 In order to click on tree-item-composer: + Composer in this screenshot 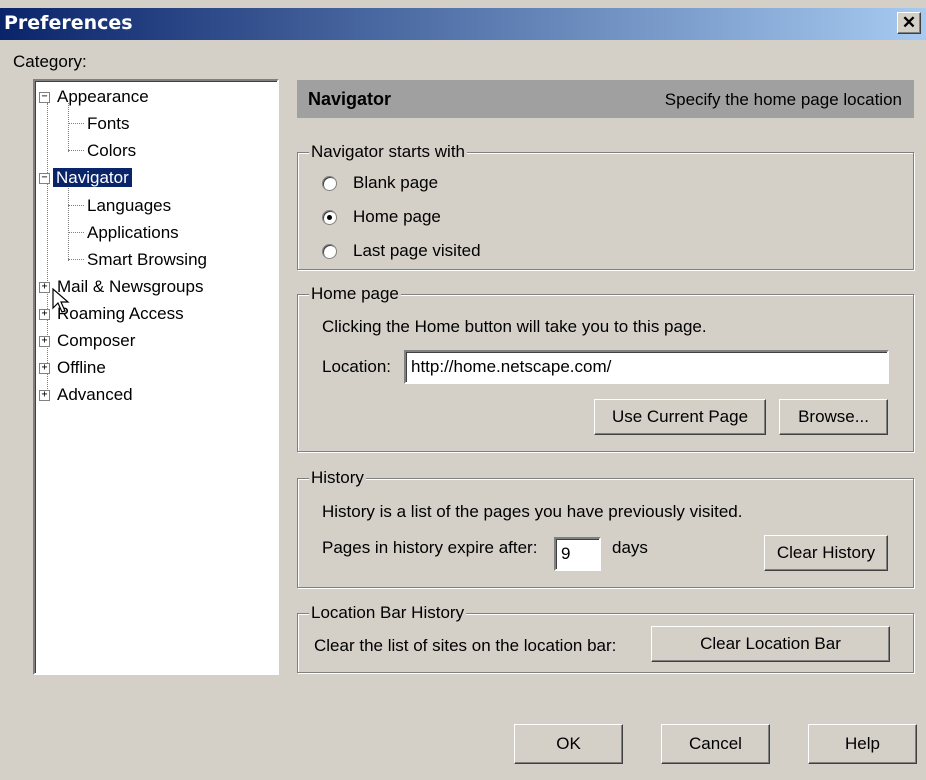, I will do `click(87, 341)`.